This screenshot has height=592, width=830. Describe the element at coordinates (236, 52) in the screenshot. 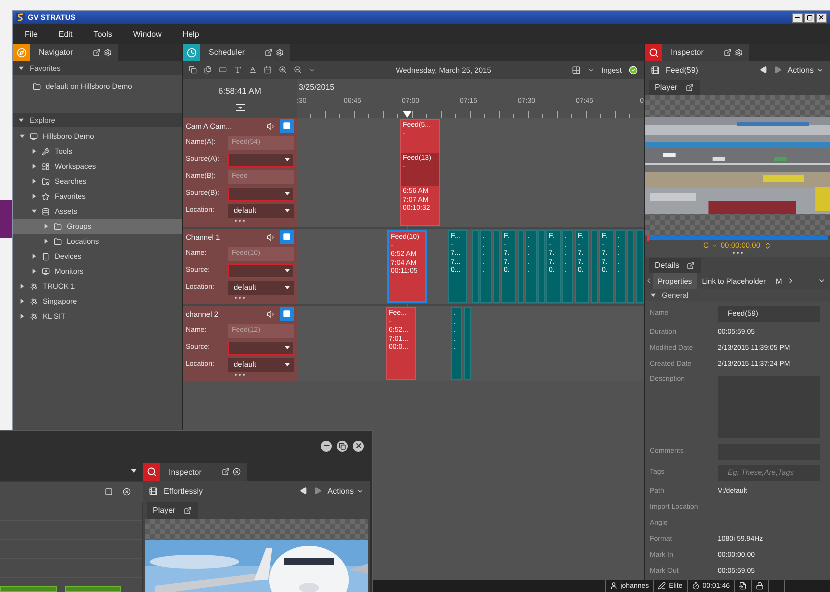

I see `panel-tab: Scheduler` at that location.